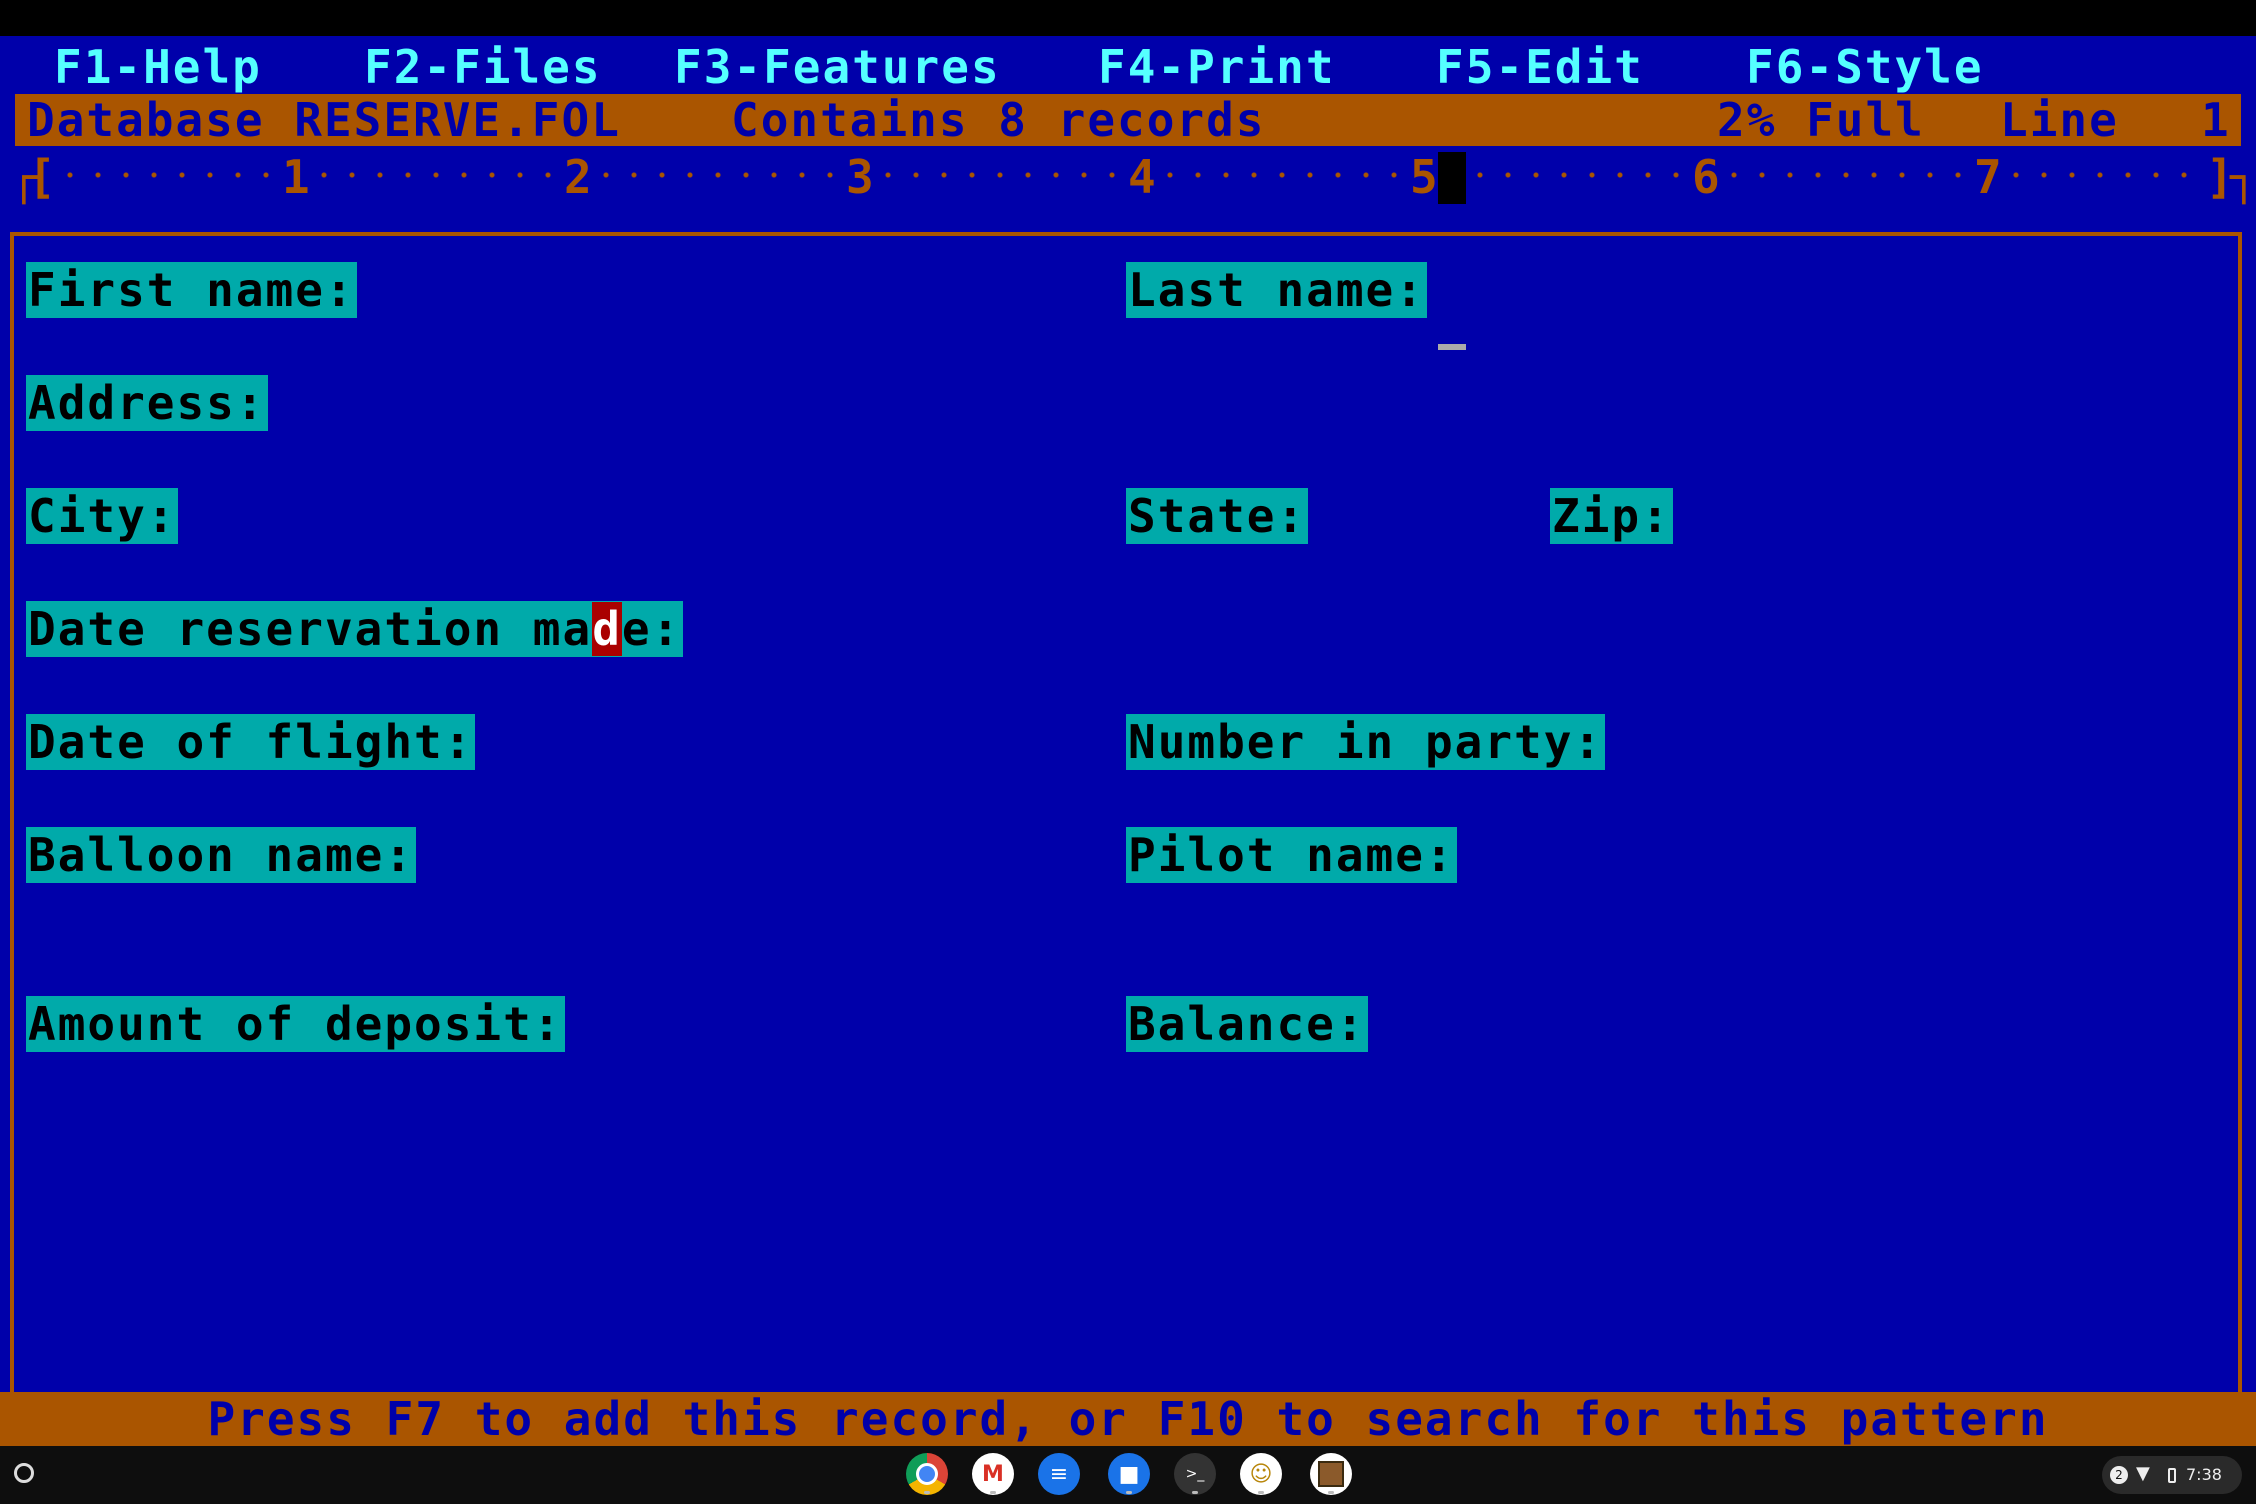 This screenshot has width=2256, height=1504. I want to click on menu-edit: F5-Edit, so click(1540, 67).